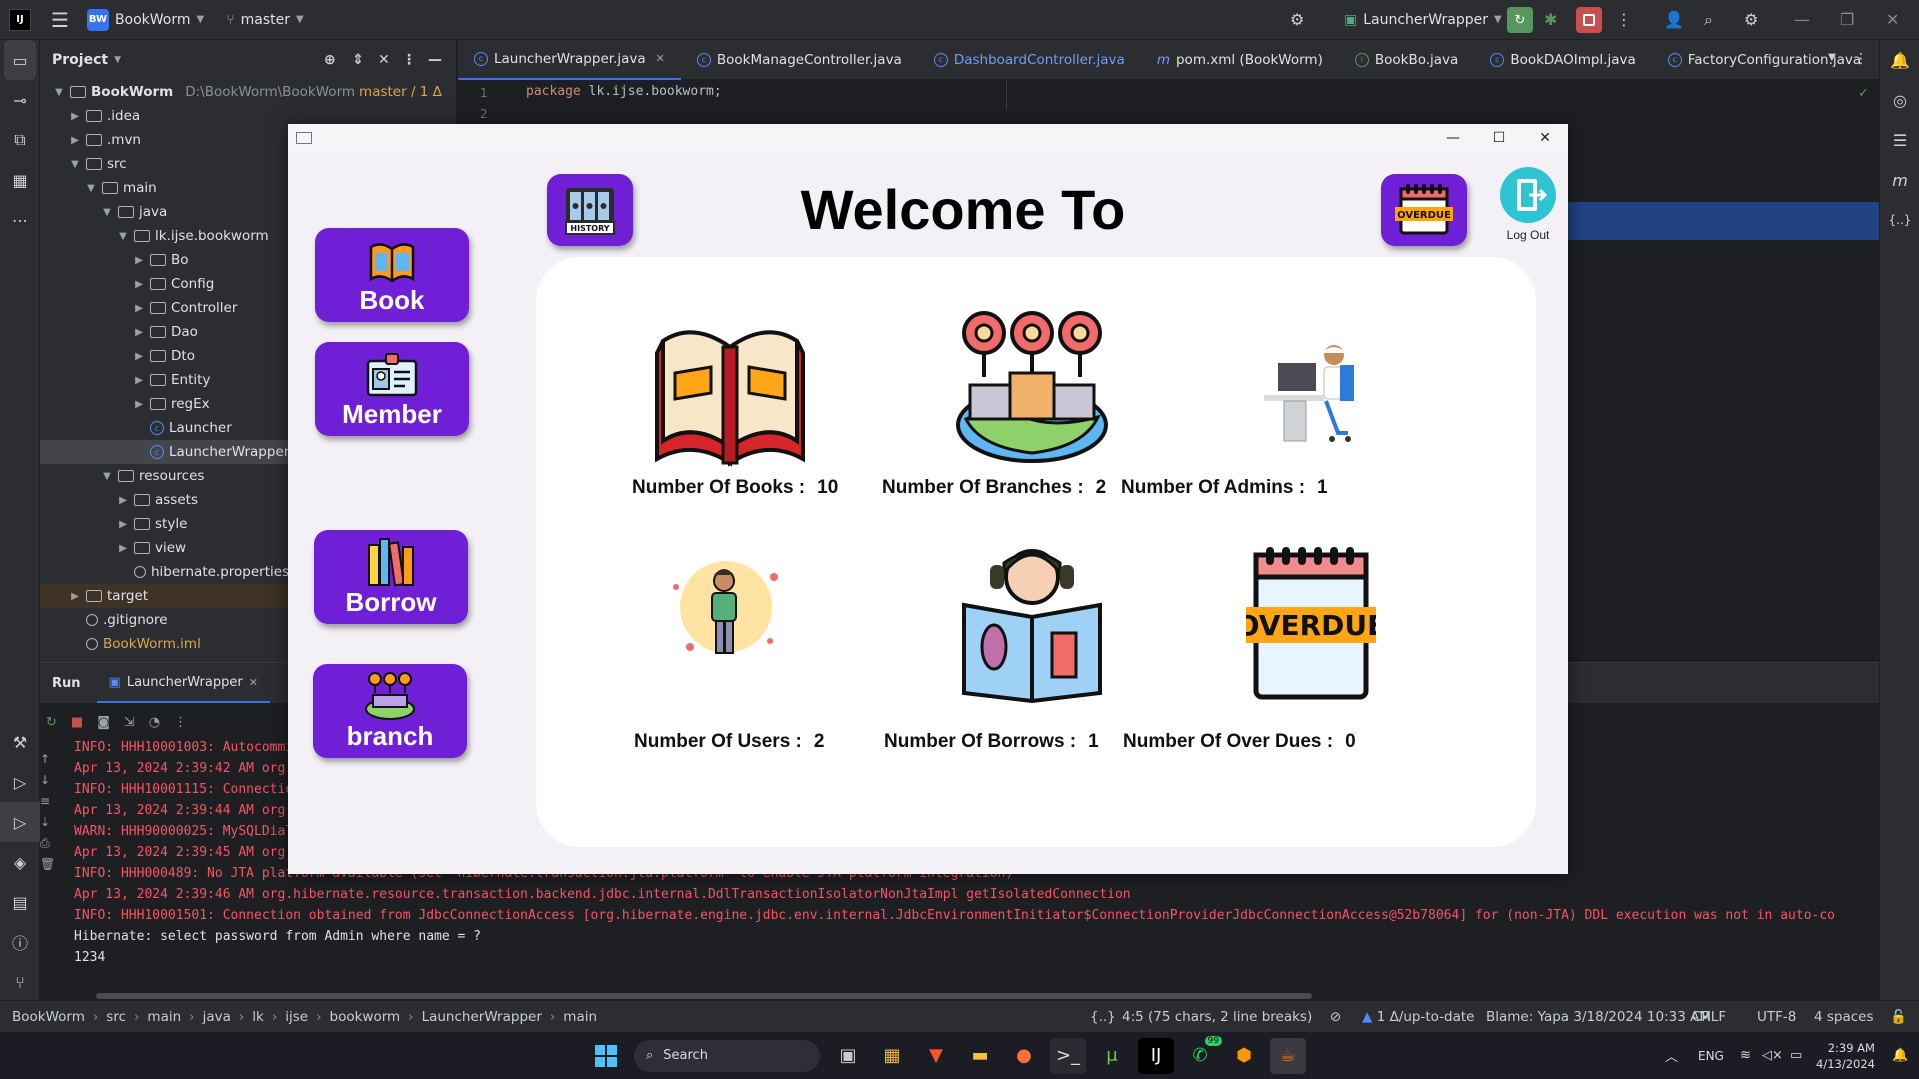  What do you see at coordinates (1899, 60) in the screenshot?
I see `notifications-icon: 🔔` at bounding box center [1899, 60].